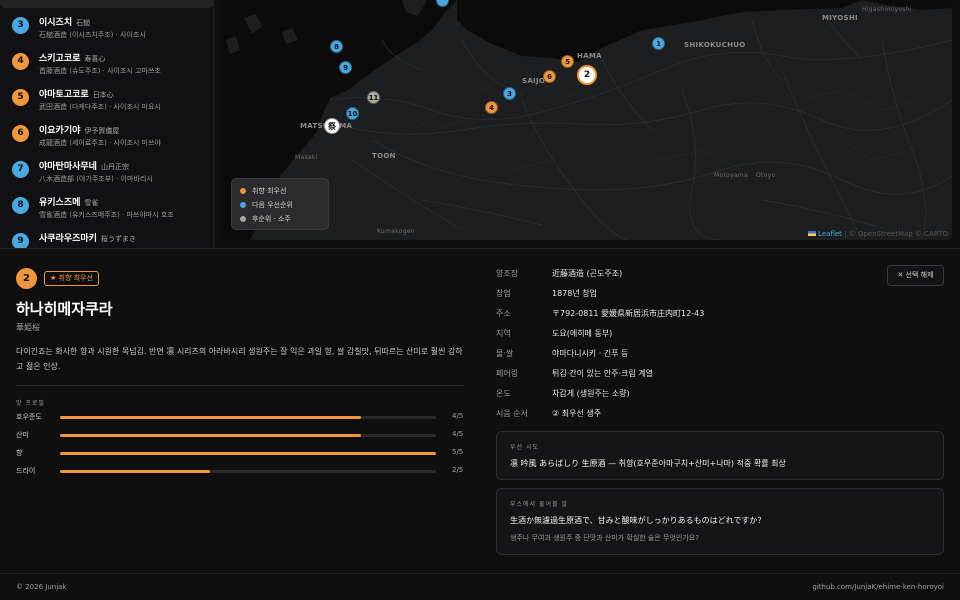 Image resolution: width=960 pixels, height=600 pixels. Describe the element at coordinates (887, 9) in the screenshot. I see `map-label-higashimiyoshi: Higashimiyoshi` at that location.